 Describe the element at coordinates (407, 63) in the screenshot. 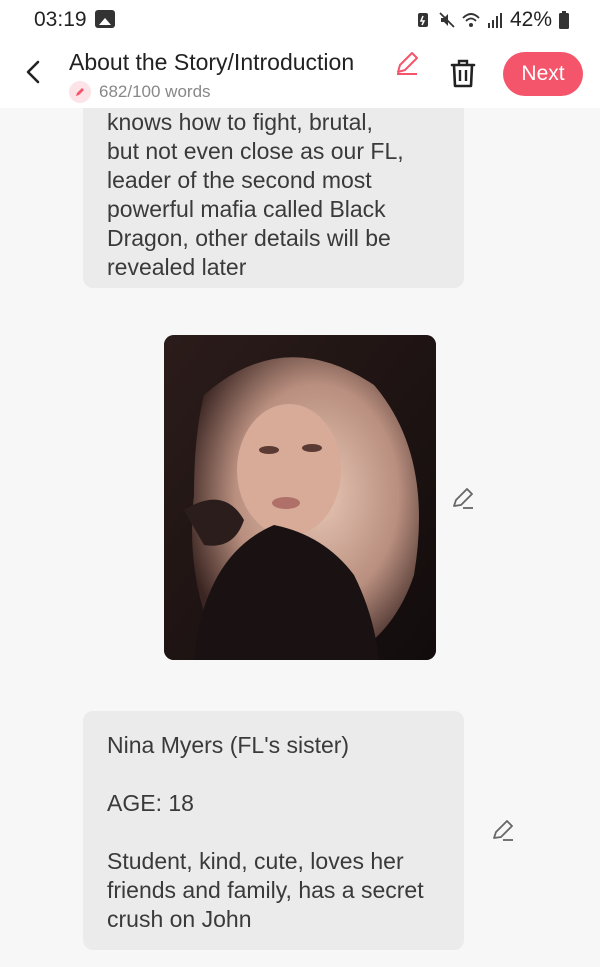

I see `edit-title-icon` at that location.